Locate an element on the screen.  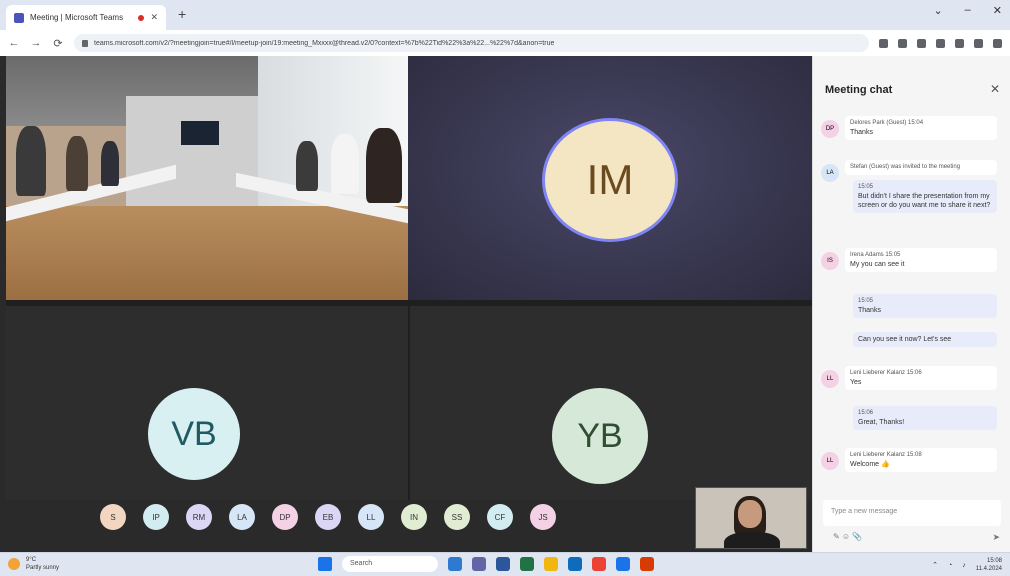
chat-message-meta: Irena Adams 15:05 is located at coordinates (875, 255).